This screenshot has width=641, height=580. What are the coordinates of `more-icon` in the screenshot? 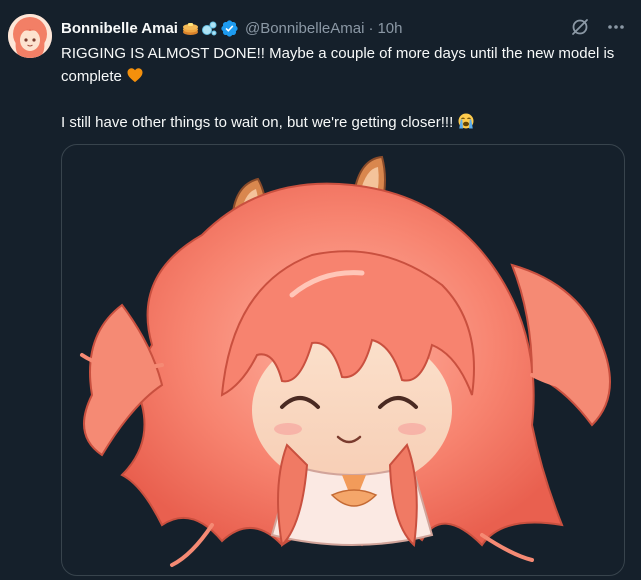 It's located at (616, 27).